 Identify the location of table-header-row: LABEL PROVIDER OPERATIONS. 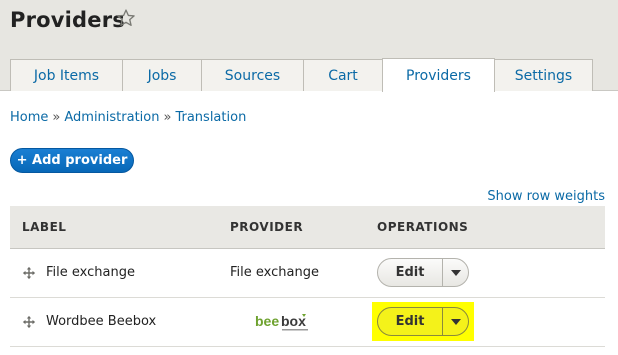
(307, 227).